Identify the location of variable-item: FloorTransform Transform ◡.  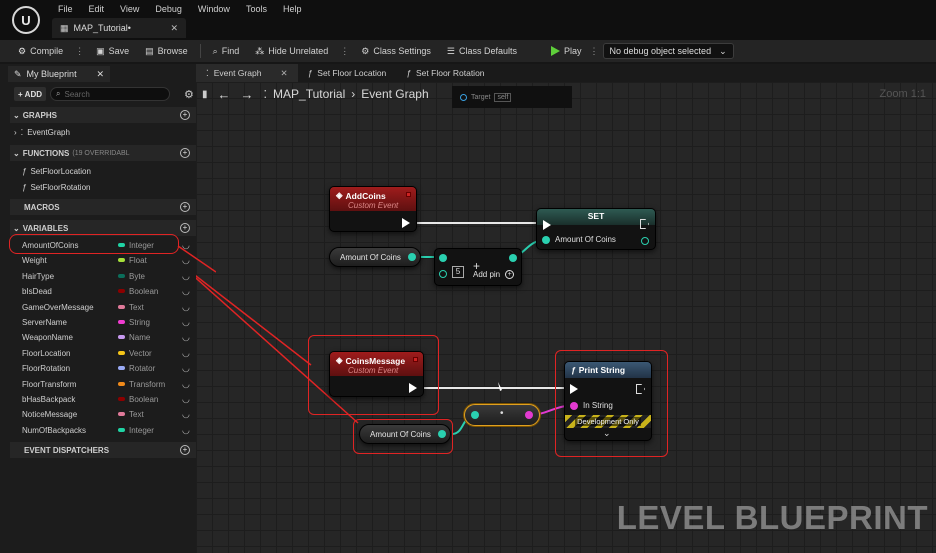
(103, 384).